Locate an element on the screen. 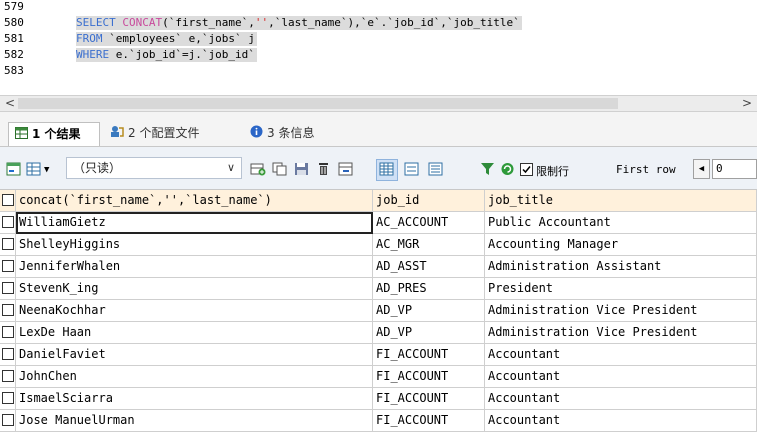  table-cell: ShelleyHiggins is located at coordinates (194, 245).